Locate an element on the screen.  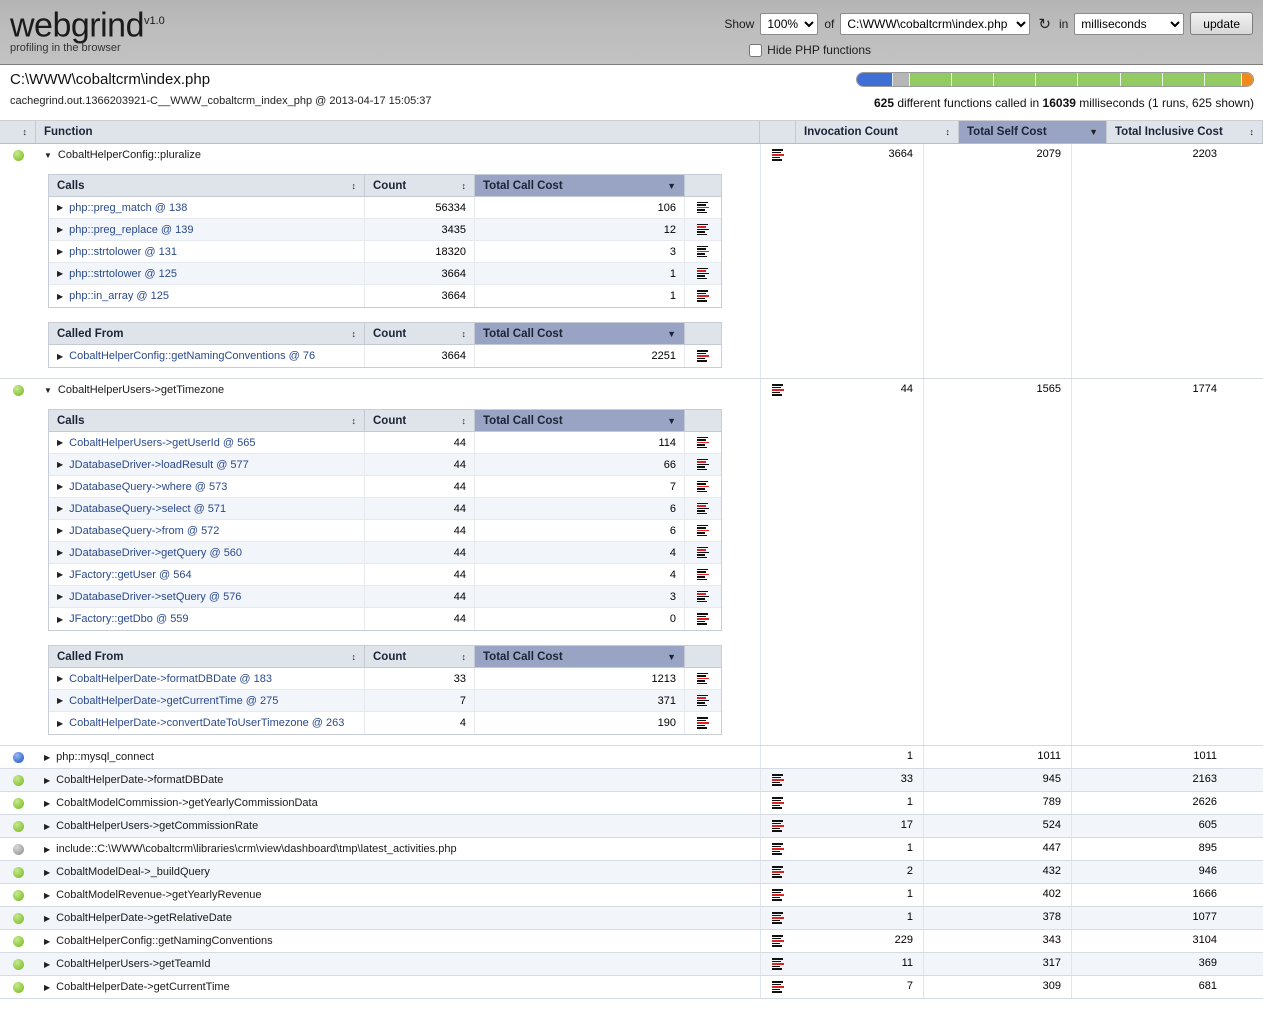
function-row: ▶ CobaltHelperUsers->getTeamId 11 317 369 is located at coordinates (631, 964).